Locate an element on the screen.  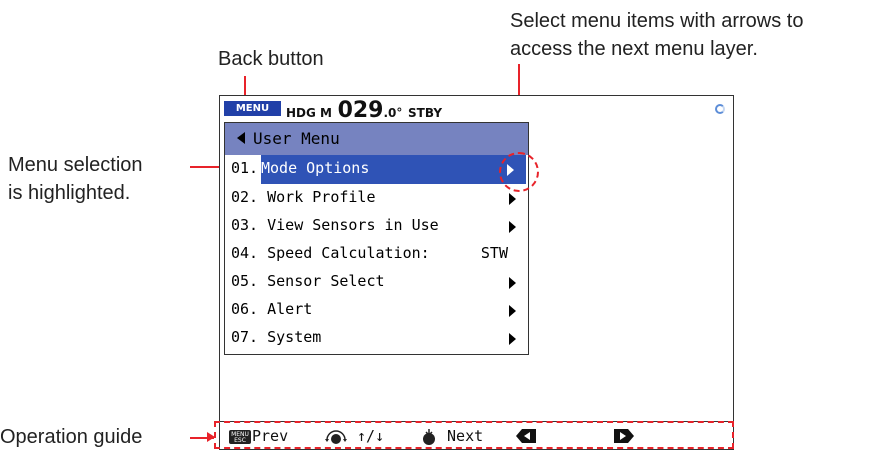
menu-item-value: STW is located at coordinates (494, 253).